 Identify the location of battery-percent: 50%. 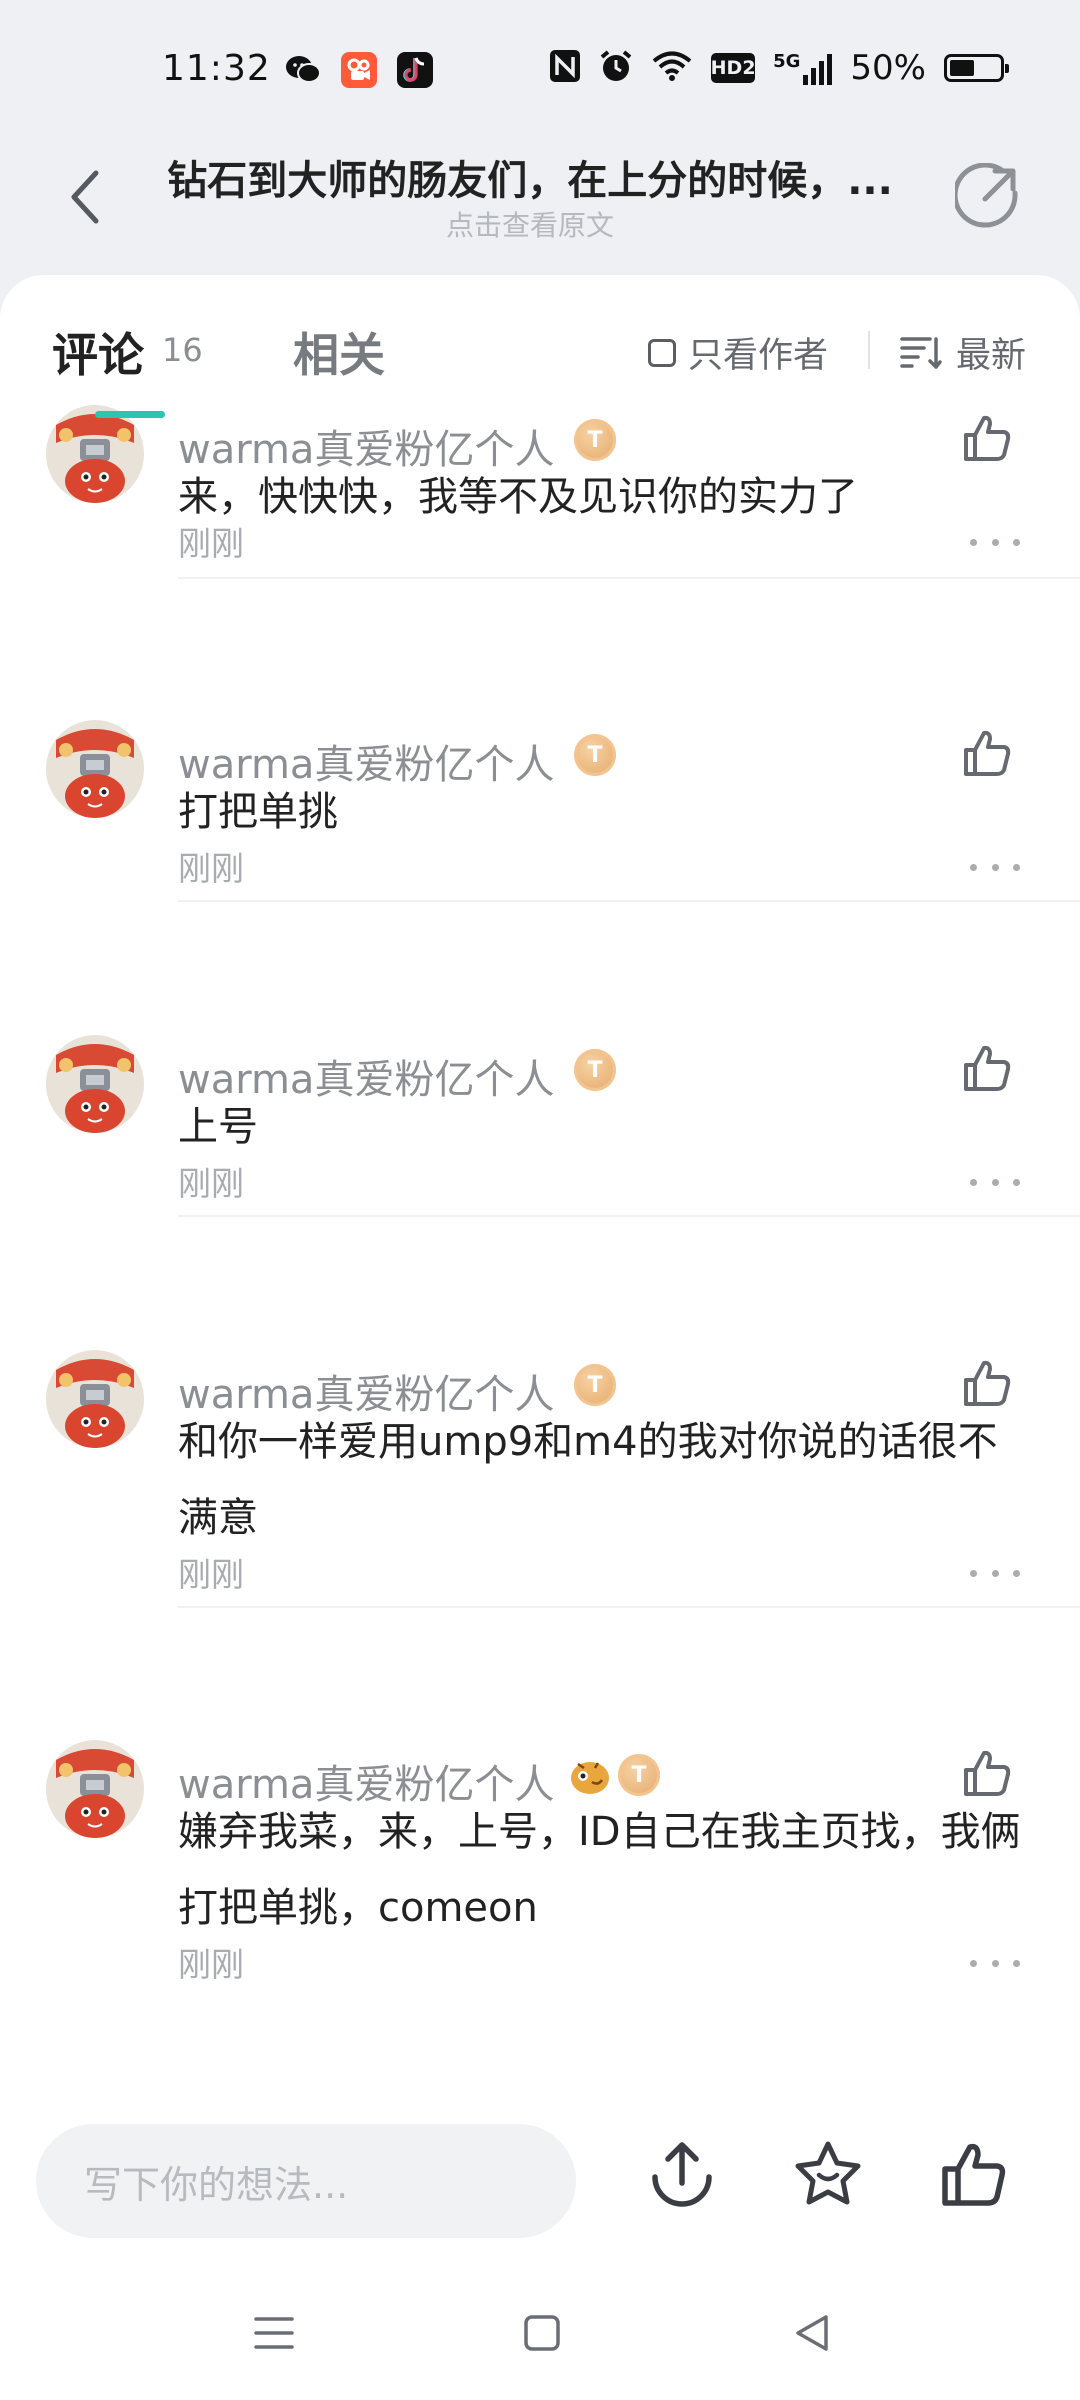
(888, 68).